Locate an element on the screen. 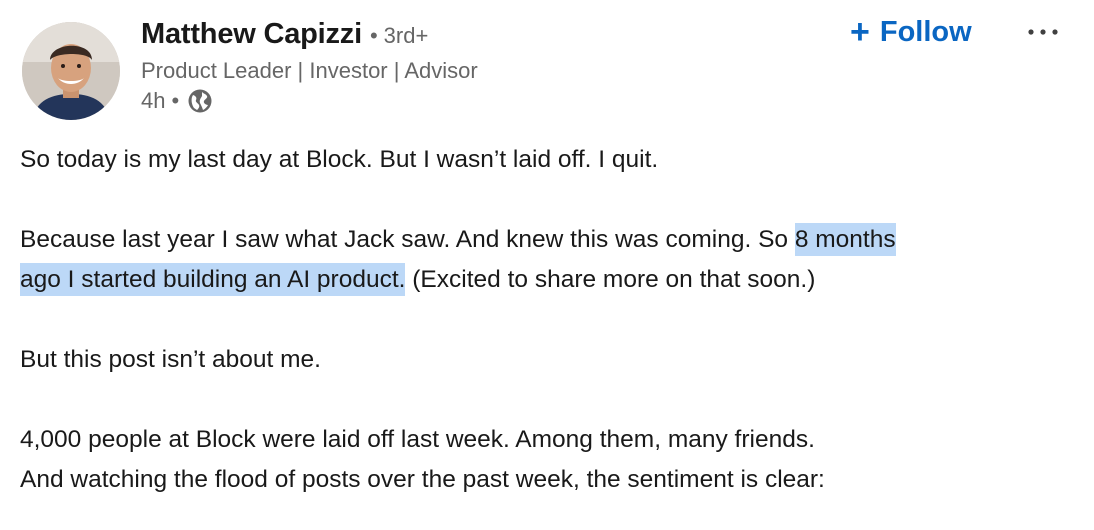 This screenshot has width=1094, height=530. post-timestamp: 4h is located at coordinates (153, 101).